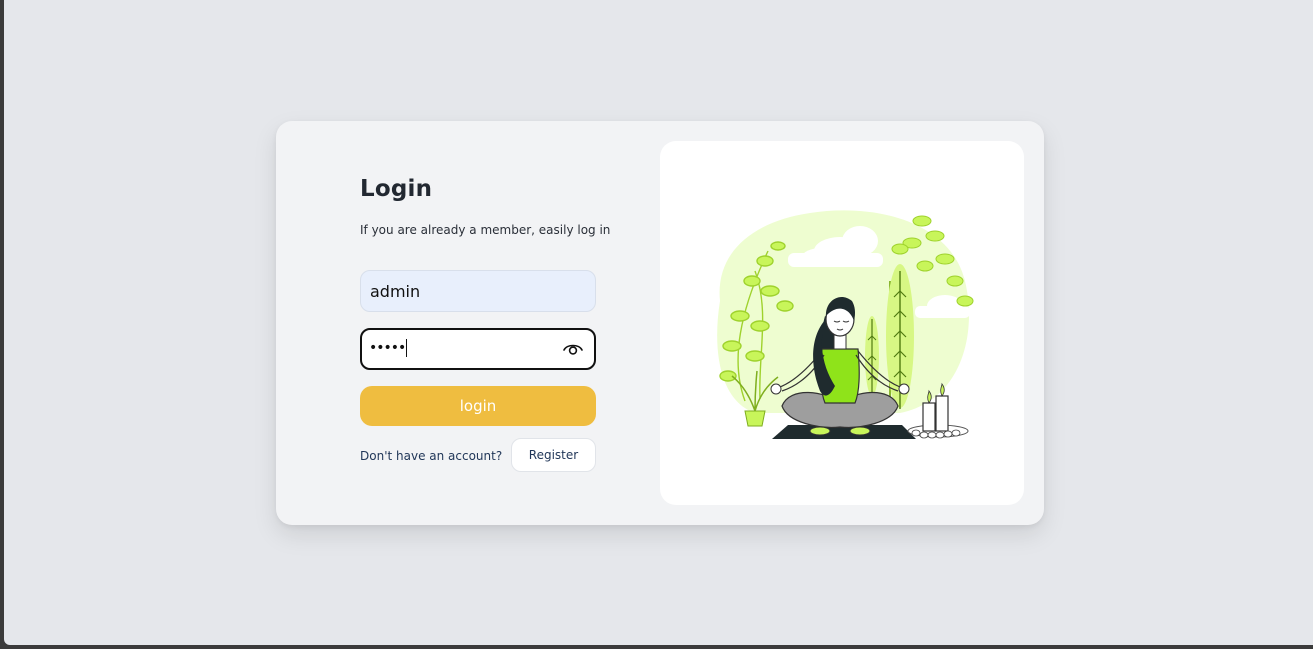 This screenshot has width=1313, height=649. I want to click on register-button: Register, so click(553, 455).